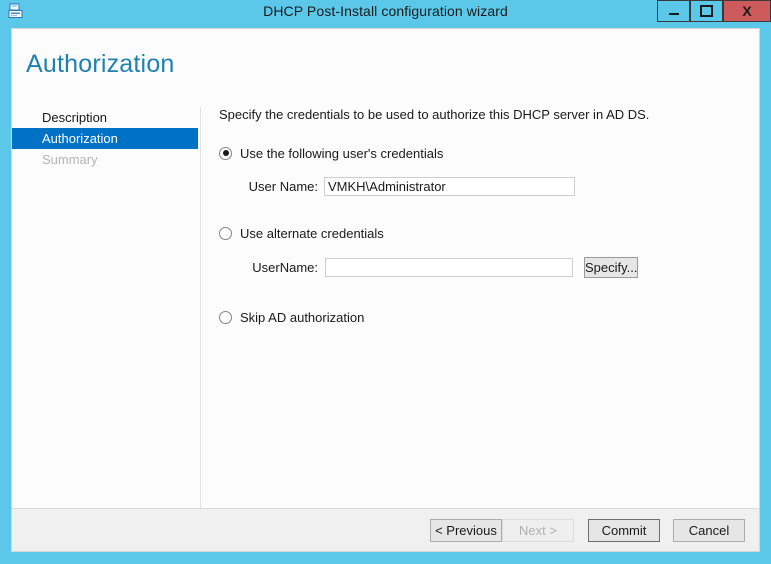 The width and height of the screenshot is (771, 564). I want to click on previous-button: < Previous, so click(466, 530).